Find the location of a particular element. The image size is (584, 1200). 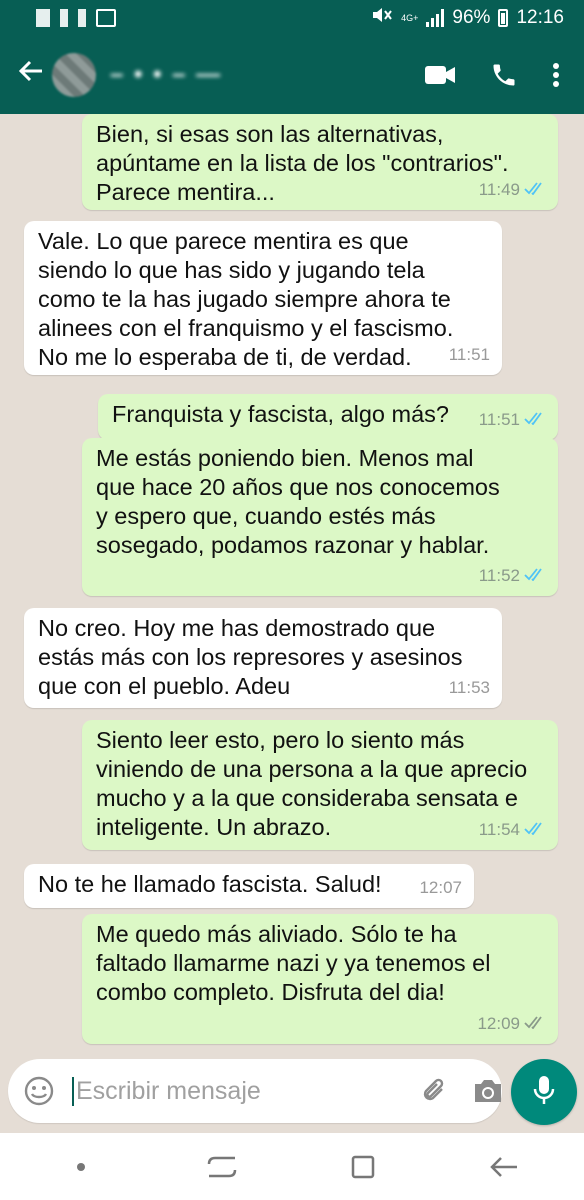

contact-name: – • • – — is located at coordinates (267, 75).